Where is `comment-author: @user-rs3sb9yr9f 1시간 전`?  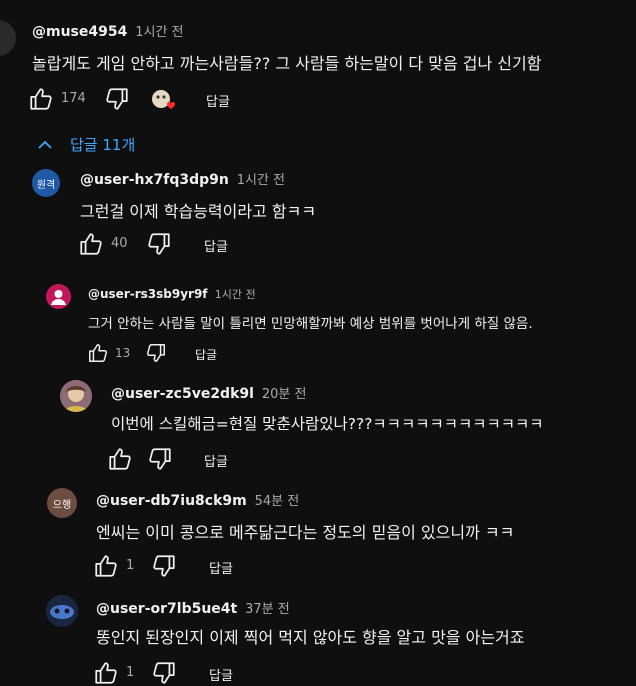 comment-author: @user-rs3sb9yr9f 1시간 전 is located at coordinates (172, 294).